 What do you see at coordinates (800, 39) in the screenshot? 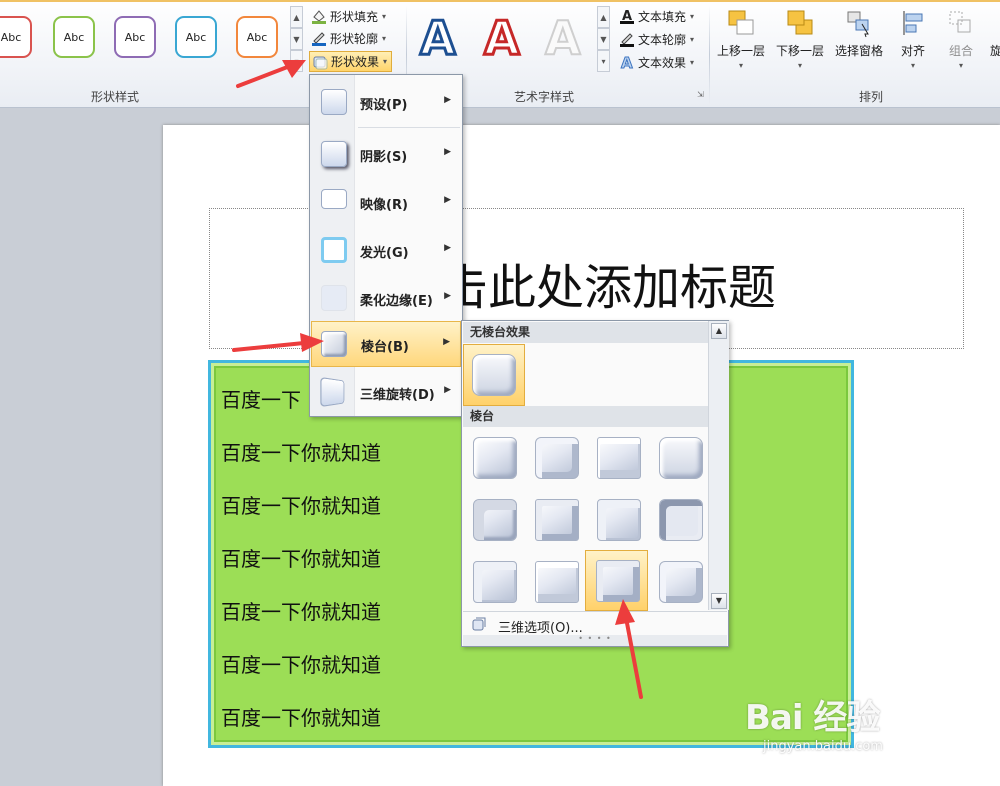
I see `send-backward-button: 下移一层 ▾` at bounding box center [800, 39].